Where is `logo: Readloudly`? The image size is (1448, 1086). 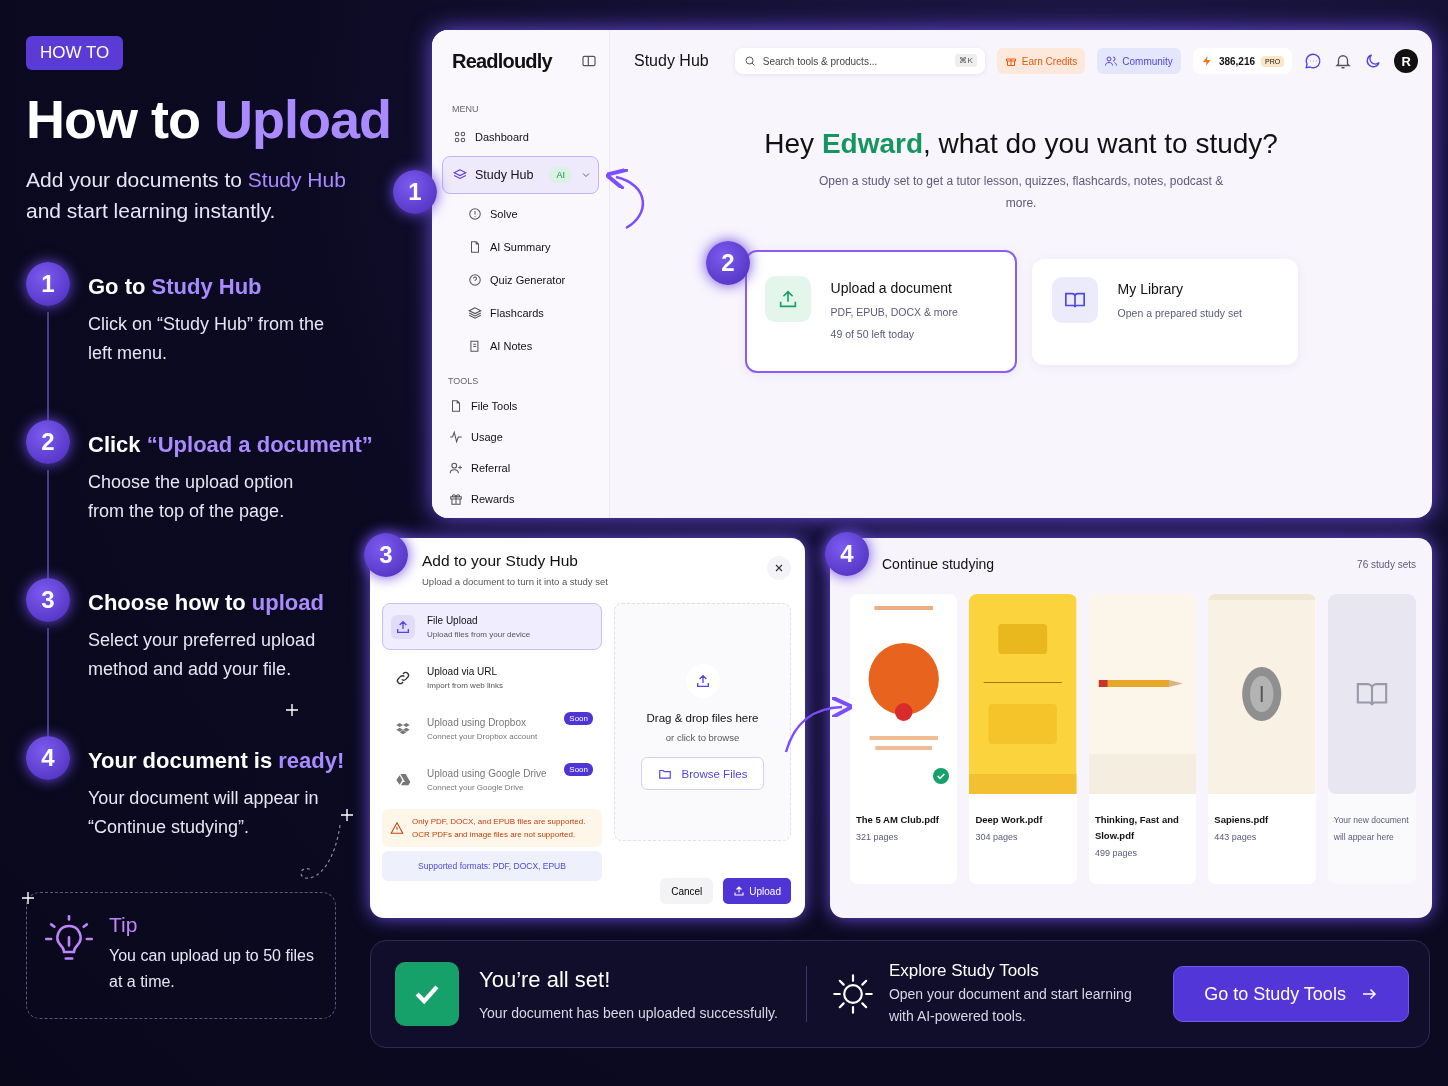 logo: Readloudly is located at coordinates (502, 61).